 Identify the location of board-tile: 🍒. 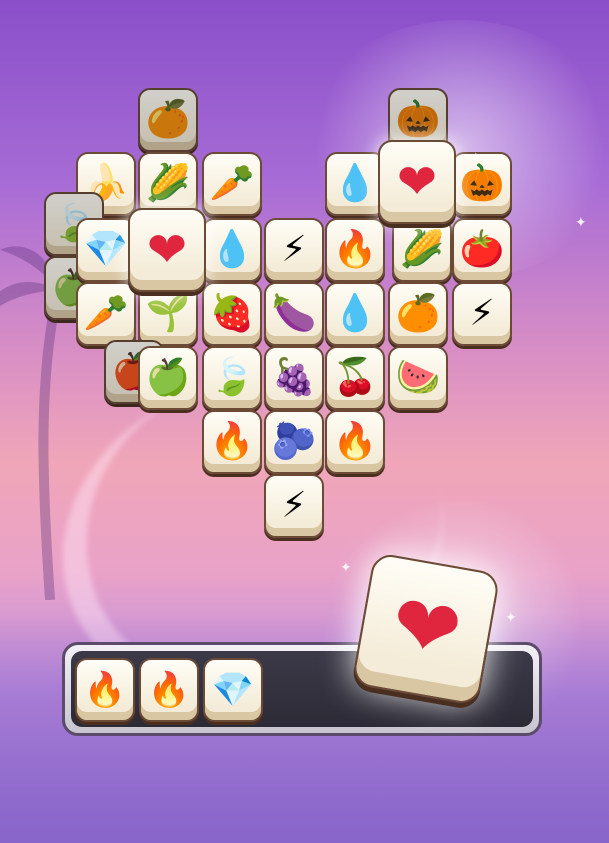
(355, 378).